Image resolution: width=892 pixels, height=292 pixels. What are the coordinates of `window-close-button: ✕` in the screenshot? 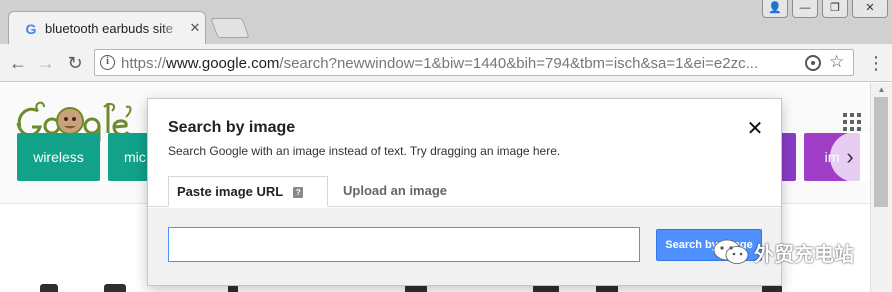 It's located at (870, 9).